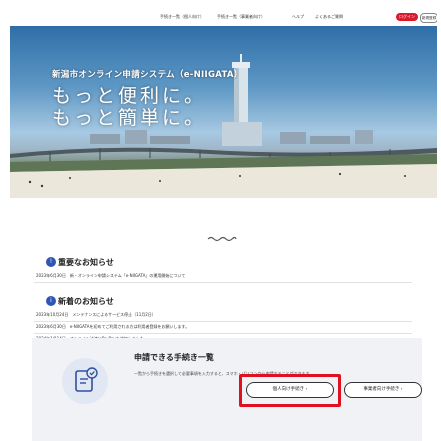 This screenshot has width=441, height=441. I want to click on hero-headline-1: もっと便利に。, so click(129, 96).